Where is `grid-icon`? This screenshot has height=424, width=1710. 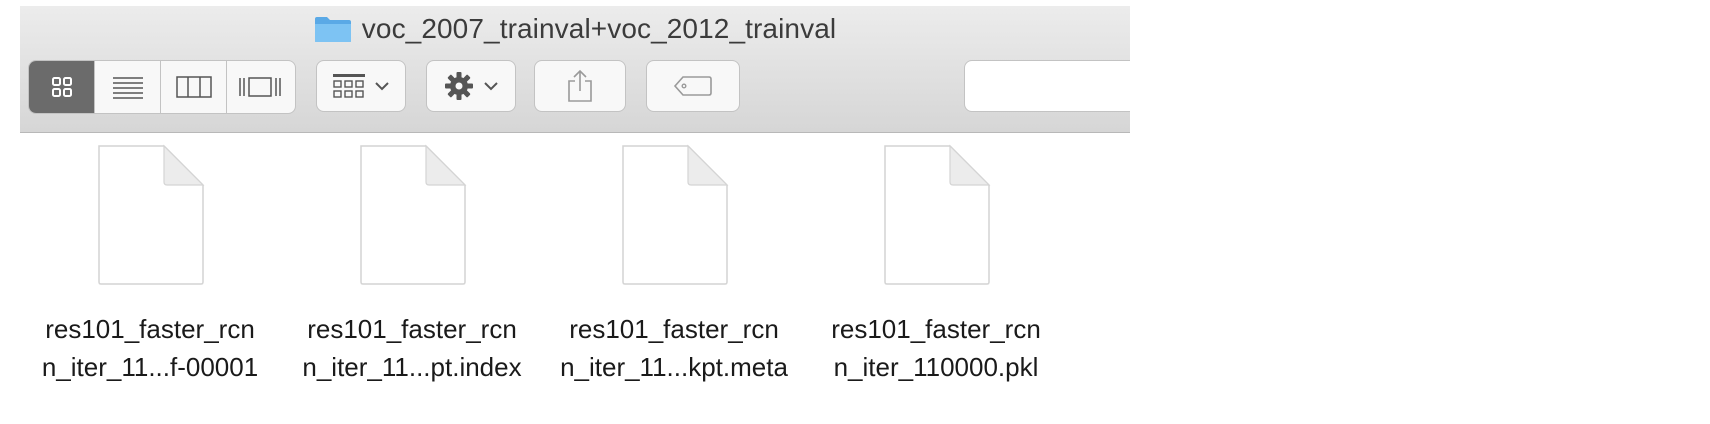 grid-icon is located at coordinates (61, 87).